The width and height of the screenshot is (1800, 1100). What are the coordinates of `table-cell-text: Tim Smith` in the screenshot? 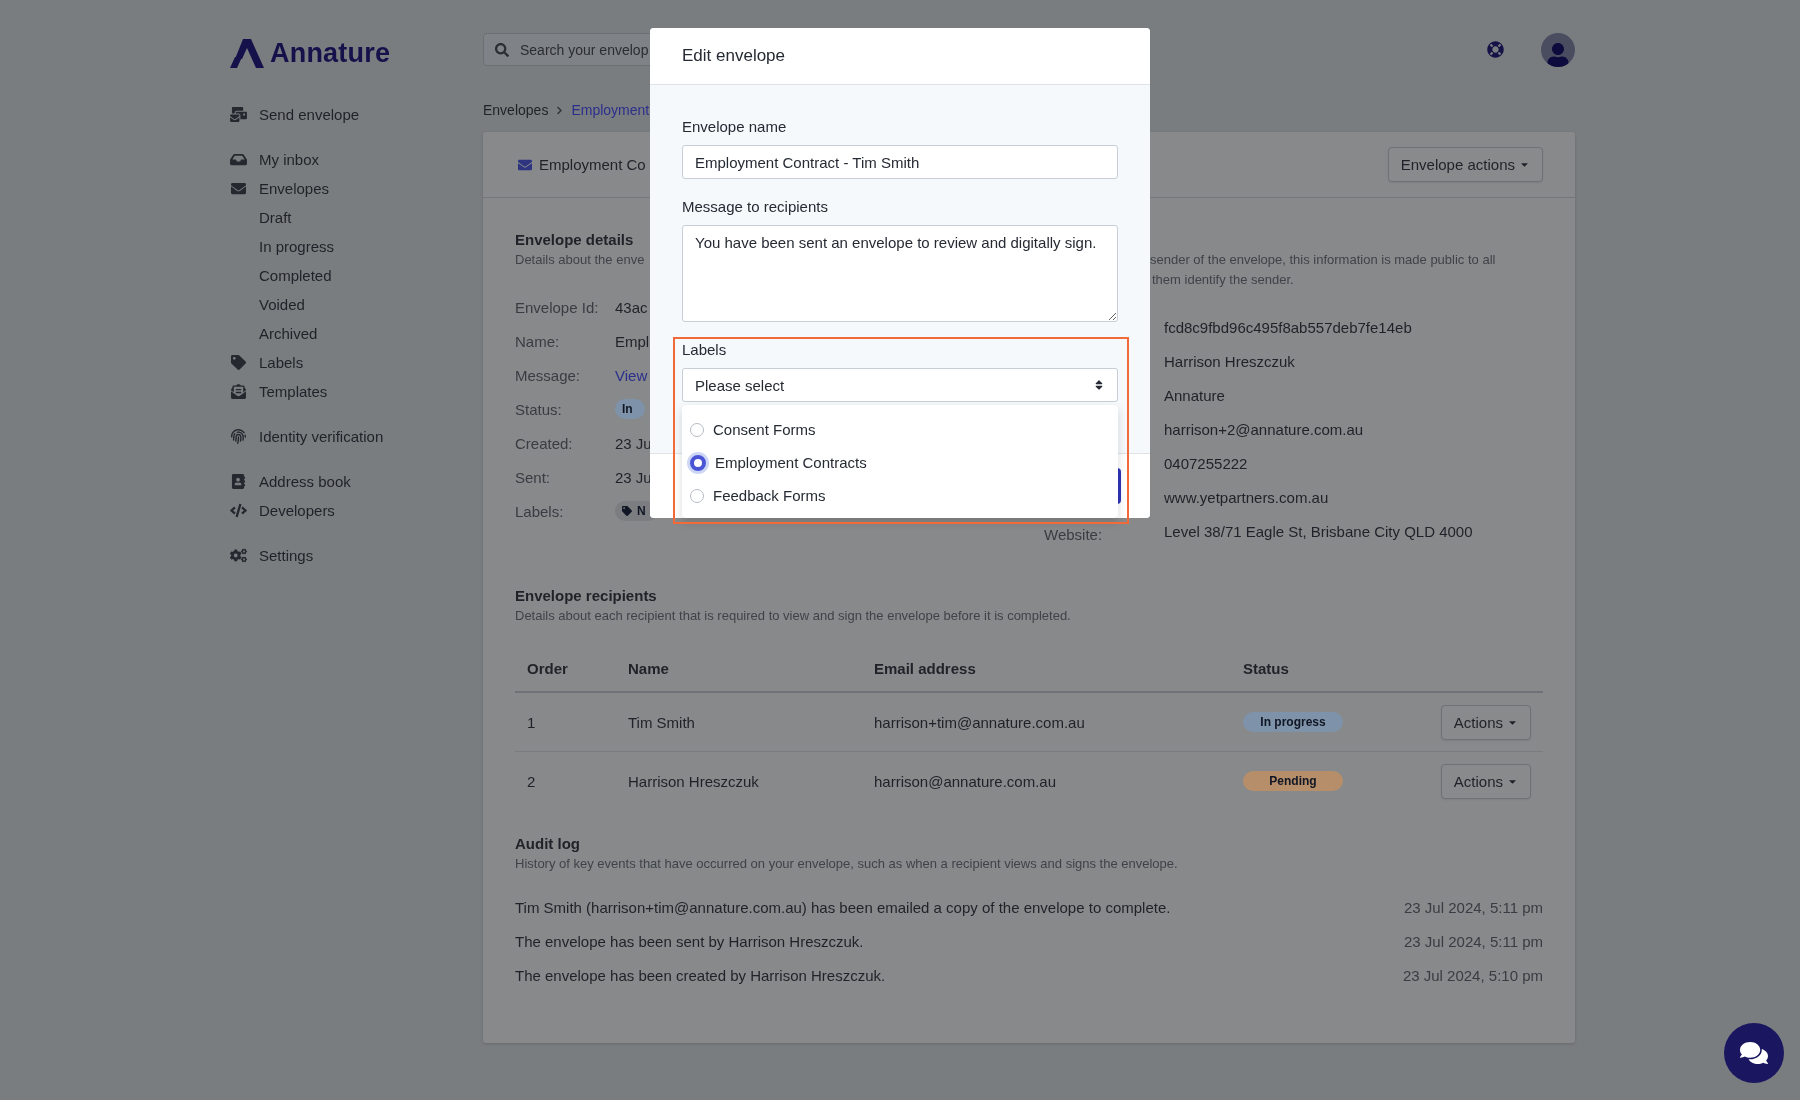 It's located at (661, 722).